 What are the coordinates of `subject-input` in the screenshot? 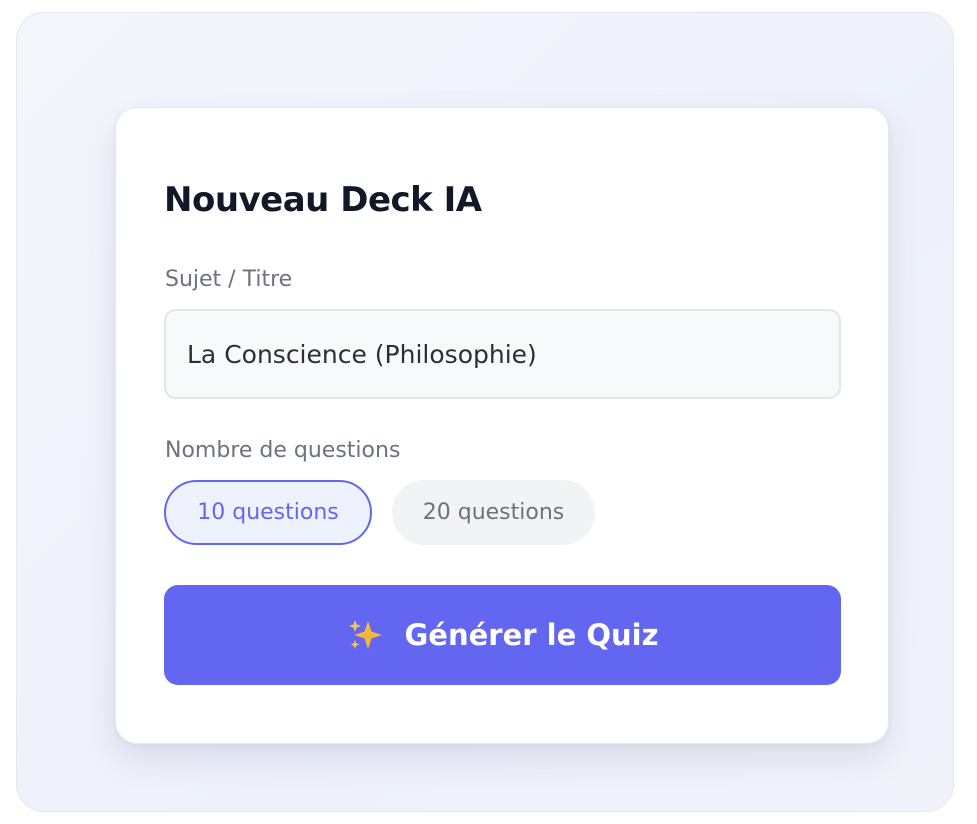 It's located at (502, 354).